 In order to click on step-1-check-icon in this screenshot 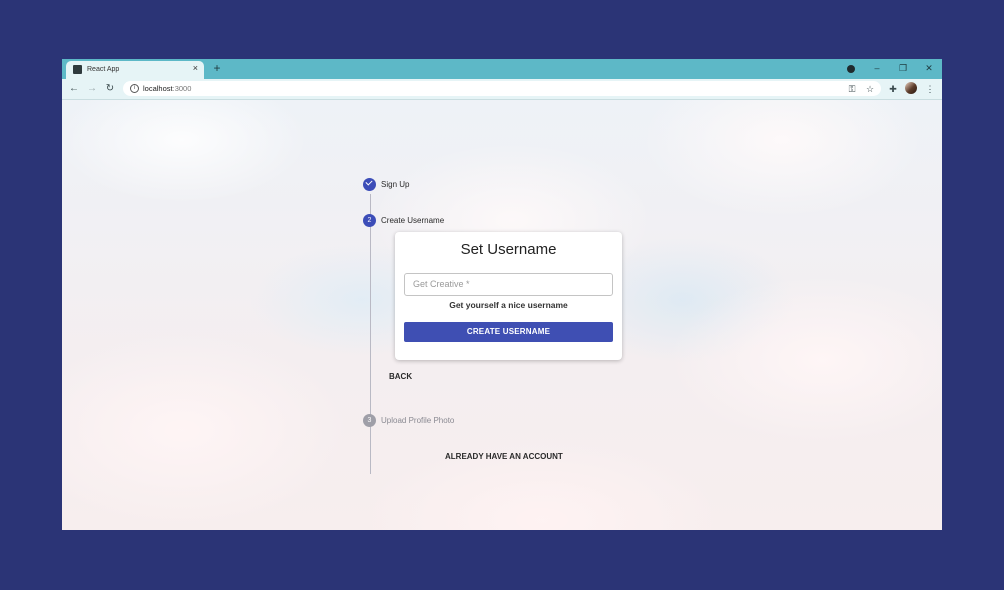, I will do `click(369, 184)`.